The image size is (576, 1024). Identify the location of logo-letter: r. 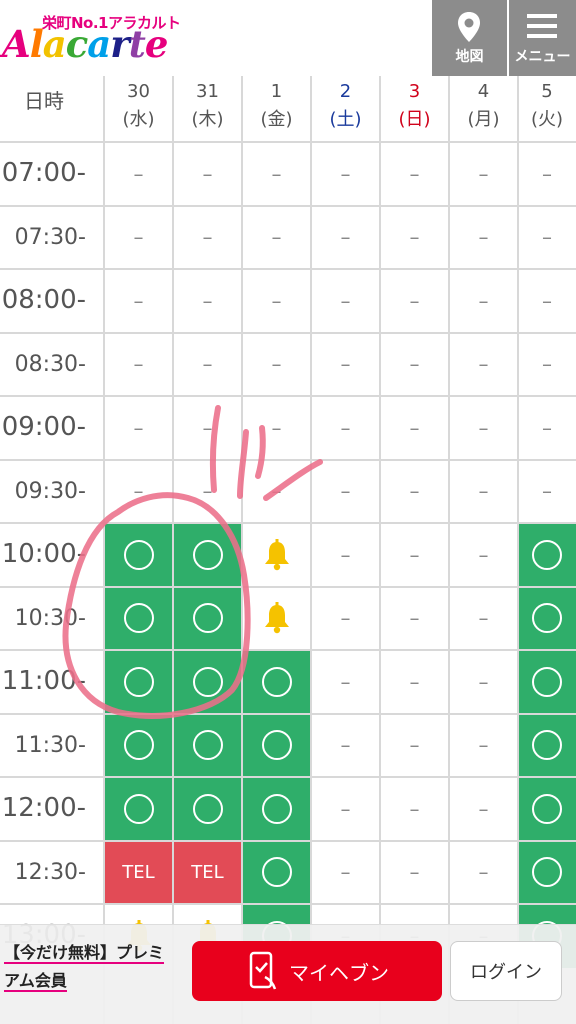
(119, 44).